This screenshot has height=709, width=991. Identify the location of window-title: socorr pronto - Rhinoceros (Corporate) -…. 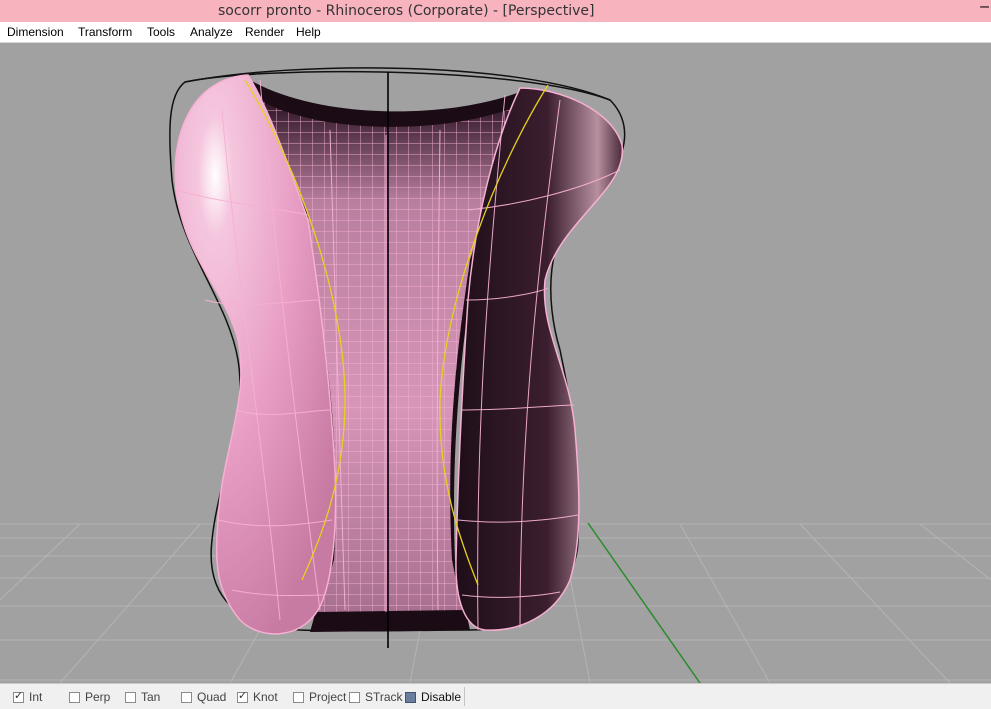
(406, 11).